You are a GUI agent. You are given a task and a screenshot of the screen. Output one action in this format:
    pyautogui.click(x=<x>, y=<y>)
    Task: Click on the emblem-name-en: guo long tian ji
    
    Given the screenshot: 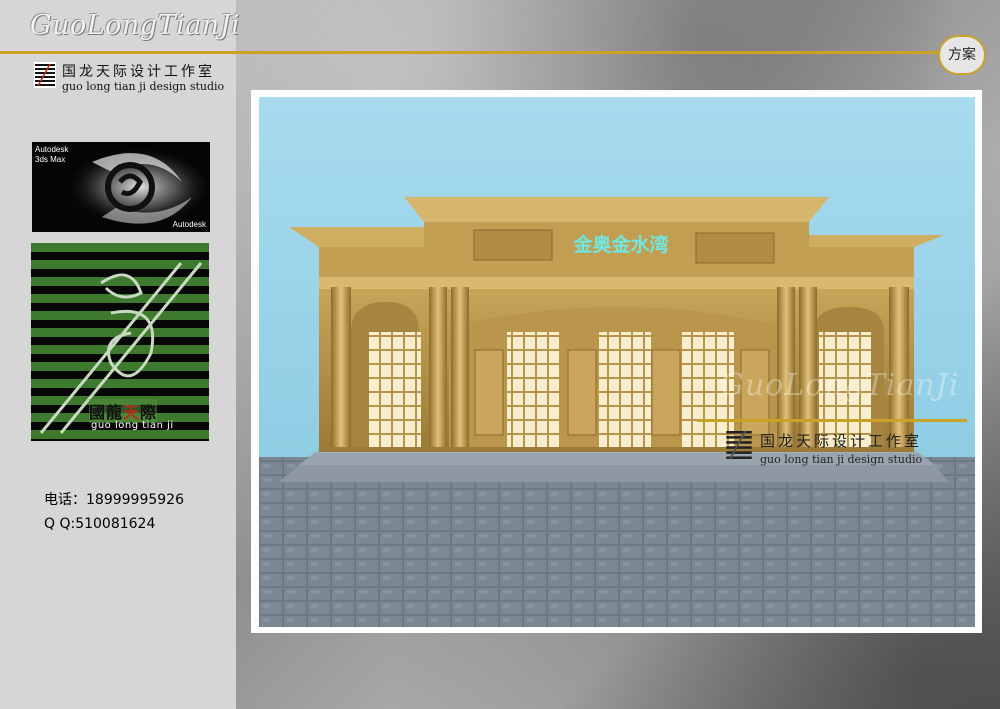 What is the action you would take?
    pyautogui.click(x=132, y=425)
    